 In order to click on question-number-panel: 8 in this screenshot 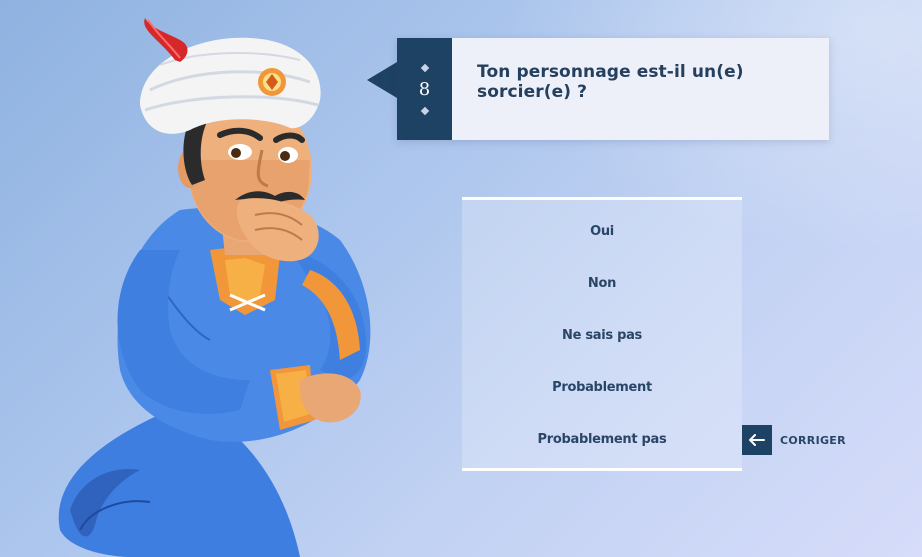, I will do `click(424, 89)`.